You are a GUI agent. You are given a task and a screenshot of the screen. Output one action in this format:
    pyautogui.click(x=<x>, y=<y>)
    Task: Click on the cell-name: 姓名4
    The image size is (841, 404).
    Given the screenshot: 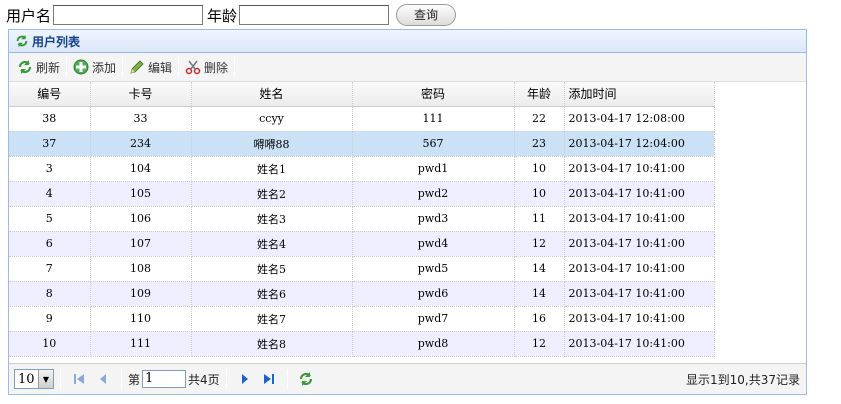 What is the action you would take?
    pyautogui.click(x=272, y=244)
    